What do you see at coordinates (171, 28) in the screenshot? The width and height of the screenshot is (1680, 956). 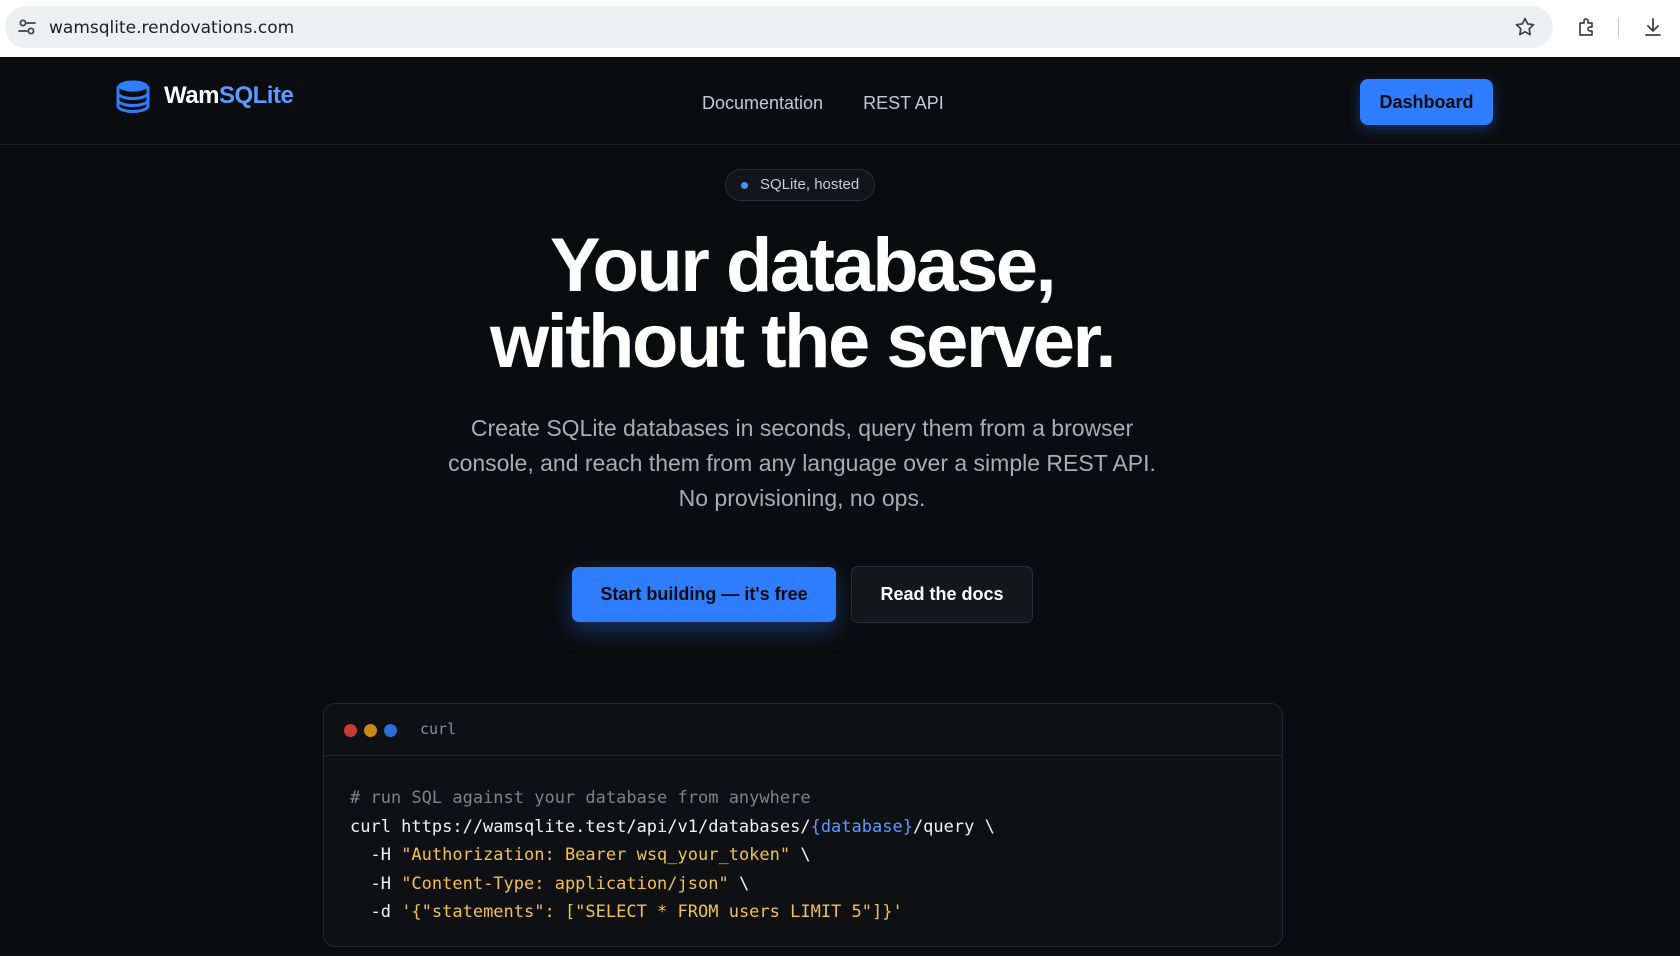 I see `url-text: wamsqlite.rendovations.com` at bounding box center [171, 28].